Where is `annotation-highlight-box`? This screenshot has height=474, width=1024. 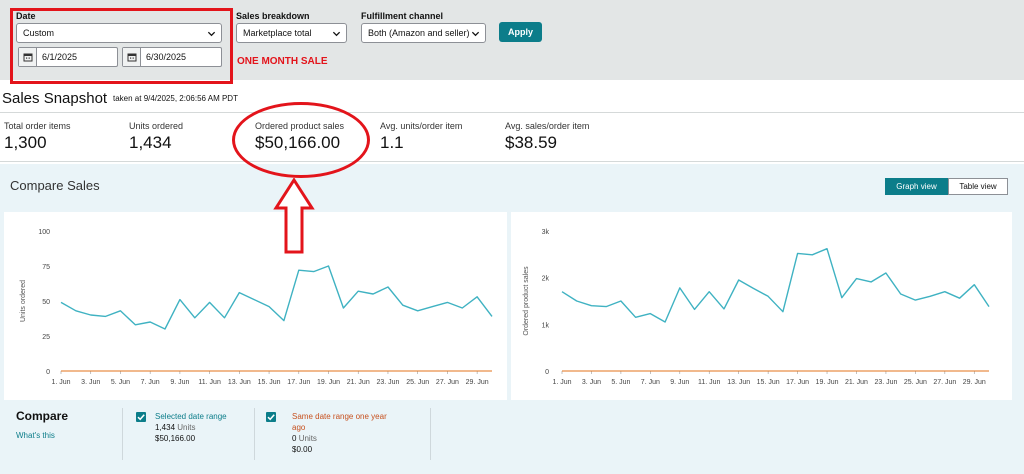 annotation-highlight-box is located at coordinates (121, 46).